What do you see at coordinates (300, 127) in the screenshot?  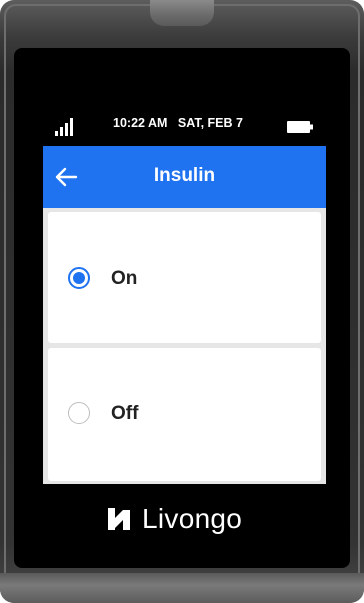 I see `battery-full-icon` at bounding box center [300, 127].